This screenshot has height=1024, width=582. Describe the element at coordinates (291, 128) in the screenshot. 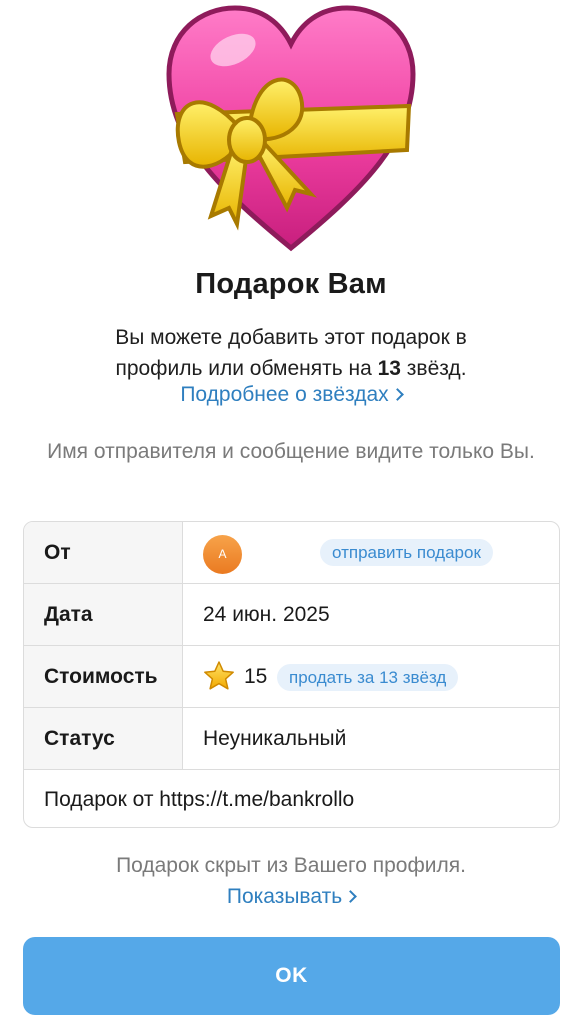

I see `heart-with-ribbon-icon` at that location.